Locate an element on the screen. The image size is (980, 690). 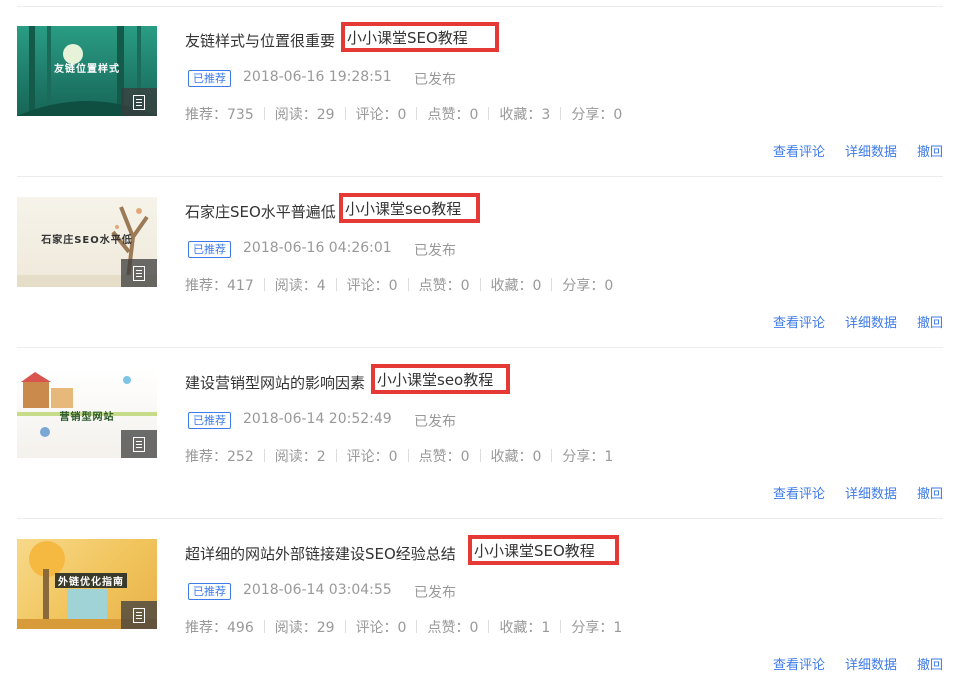
article-title: 建设营销型网站的影响因素 is located at coordinates (275, 382).